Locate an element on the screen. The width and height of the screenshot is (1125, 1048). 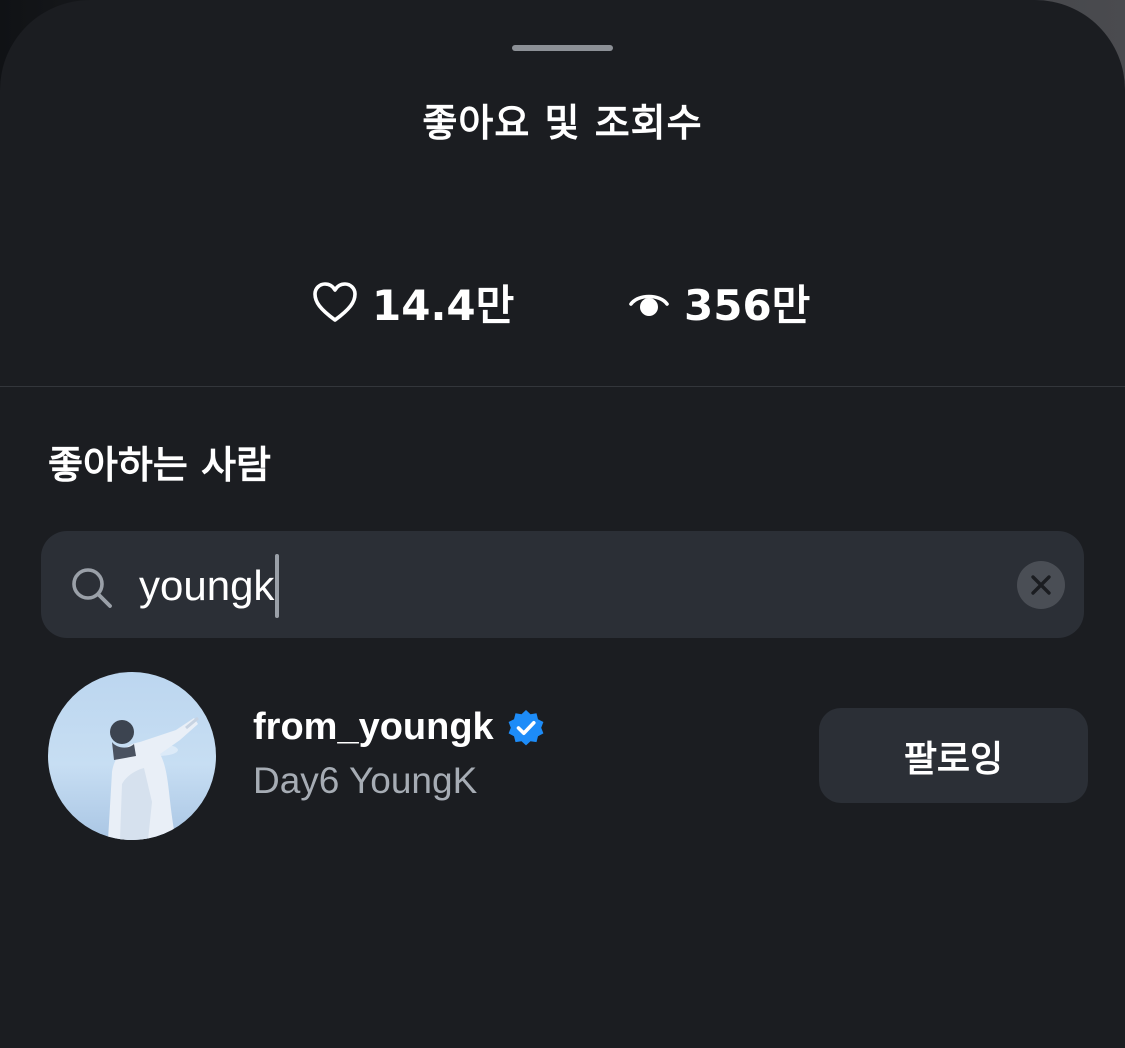
likers-section-title: 좋아하는 사람 is located at coordinates (159, 465).